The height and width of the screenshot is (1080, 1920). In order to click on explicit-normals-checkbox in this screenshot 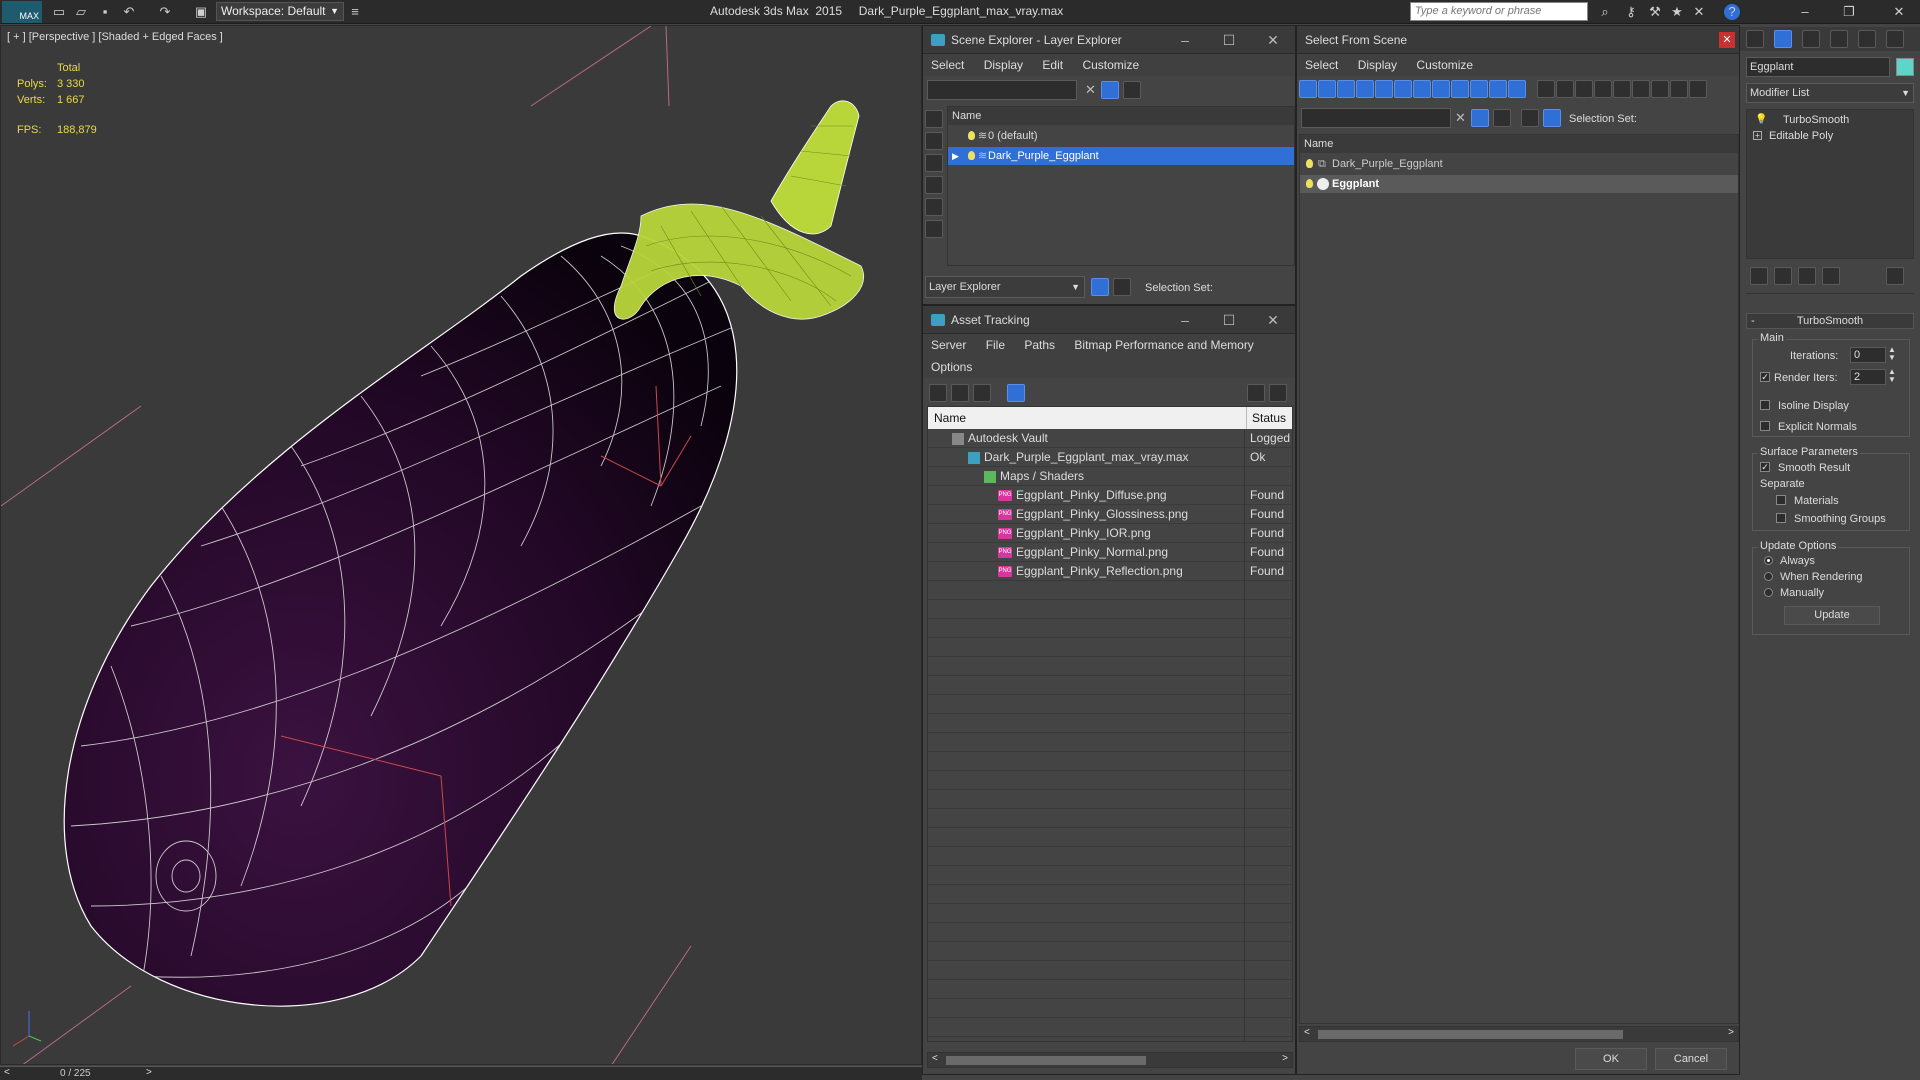, I will do `click(1765, 426)`.